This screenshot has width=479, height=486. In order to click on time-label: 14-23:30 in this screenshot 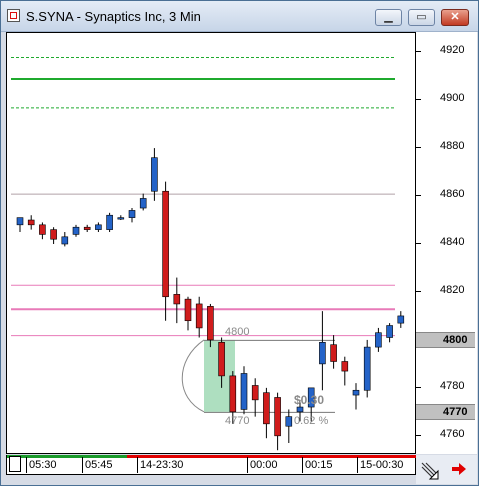, I will do `click(162, 465)`.